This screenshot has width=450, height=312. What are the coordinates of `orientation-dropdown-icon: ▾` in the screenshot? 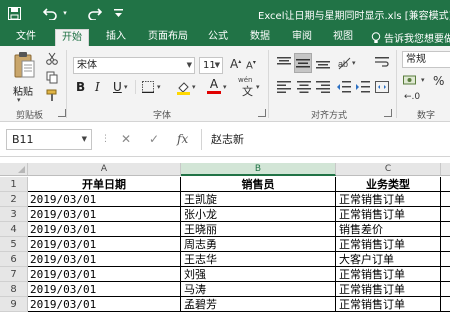 It's located at (354, 63).